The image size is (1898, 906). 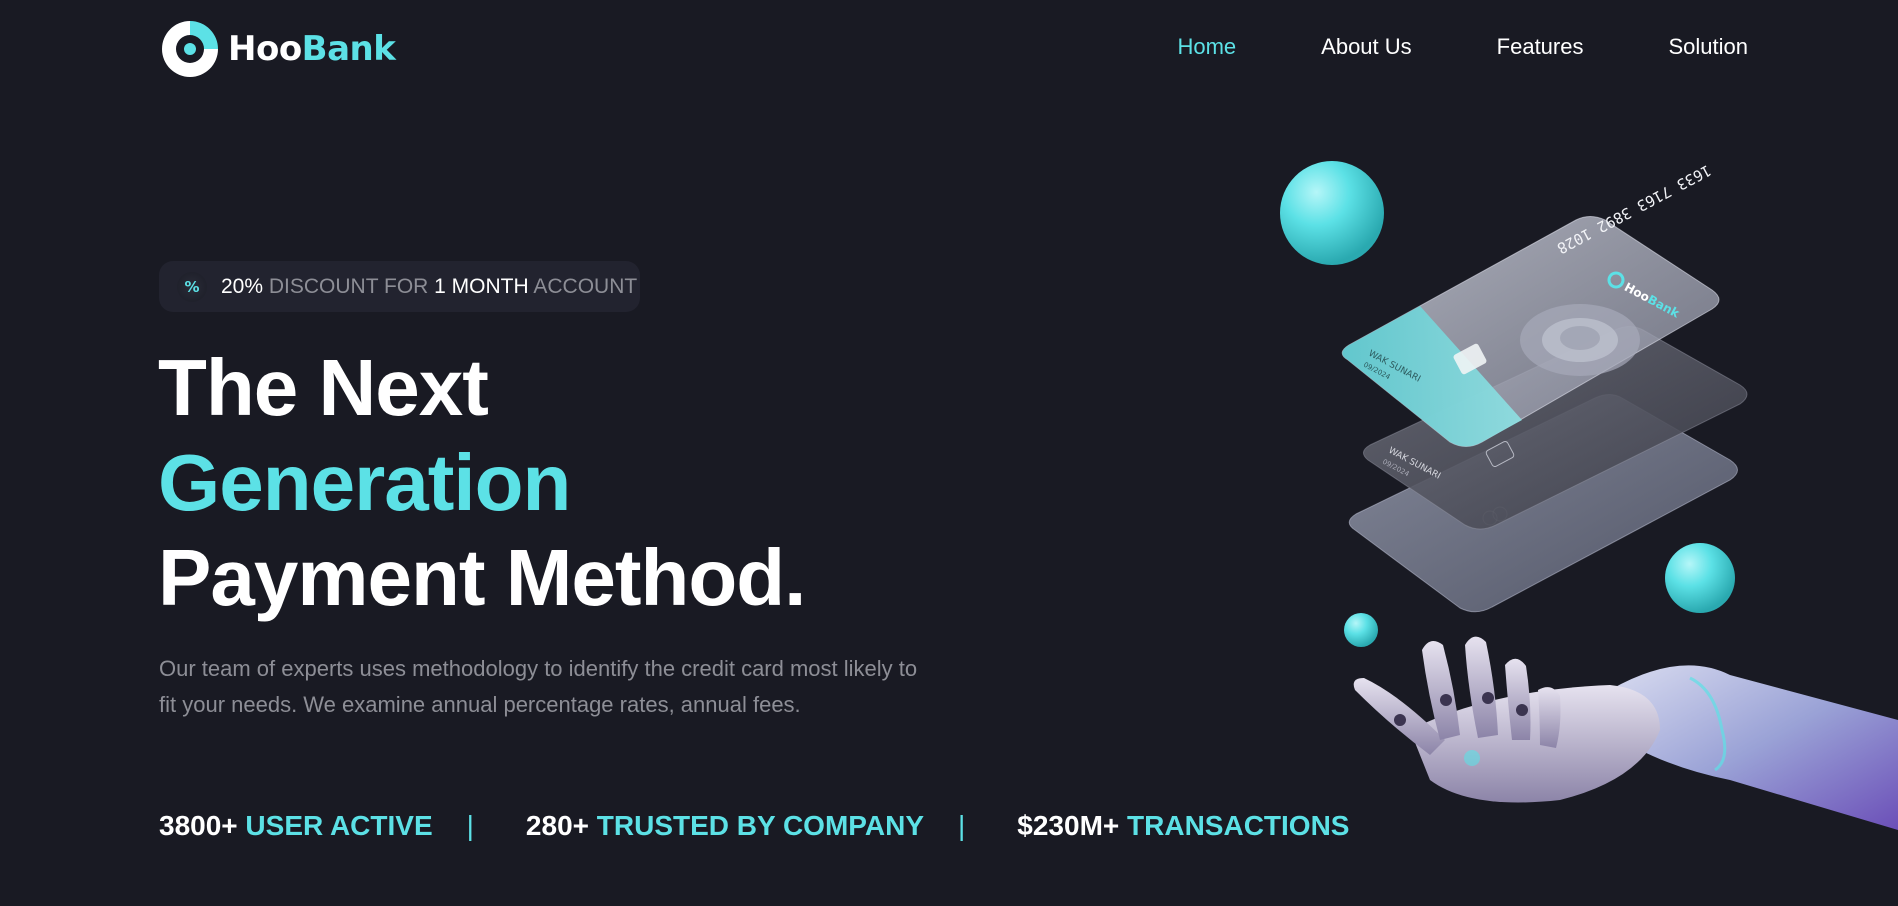 What do you see at coordinates (192, 286) in the screenshot?
I see `percent-icon: %` at bounding box center [192, 286].